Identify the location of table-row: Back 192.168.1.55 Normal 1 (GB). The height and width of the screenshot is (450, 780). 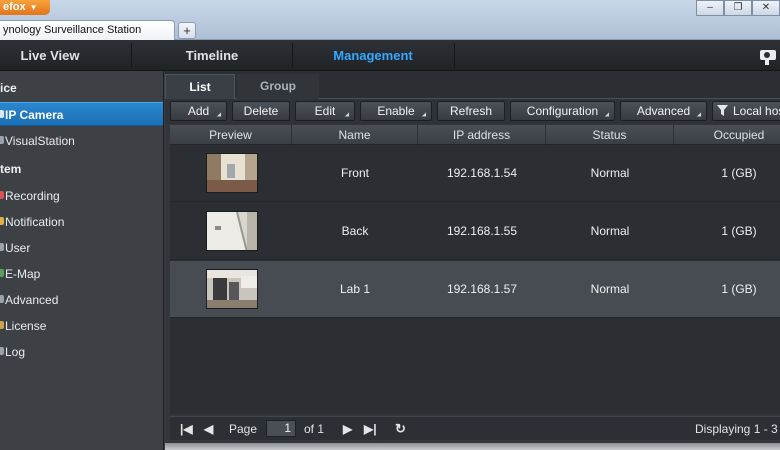
(475, 231).